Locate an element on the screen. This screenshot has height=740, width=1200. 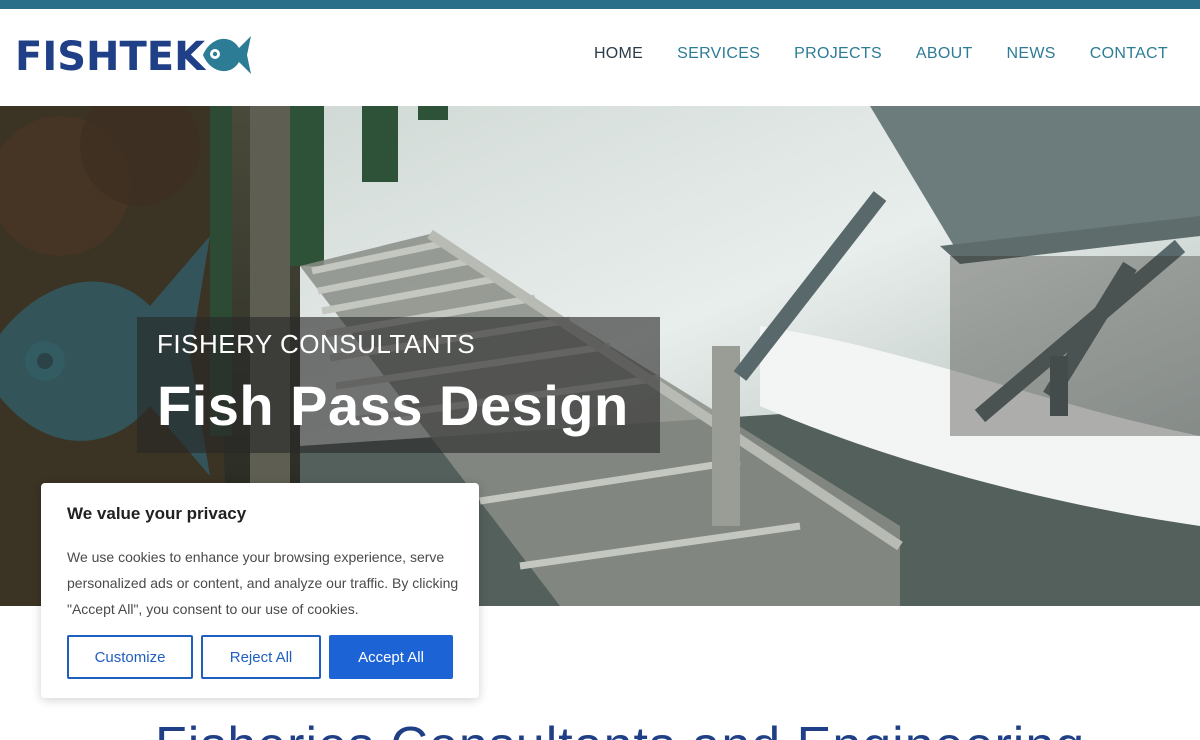
hero-title: Fish Pass Design is located at coordinates (393, 405).